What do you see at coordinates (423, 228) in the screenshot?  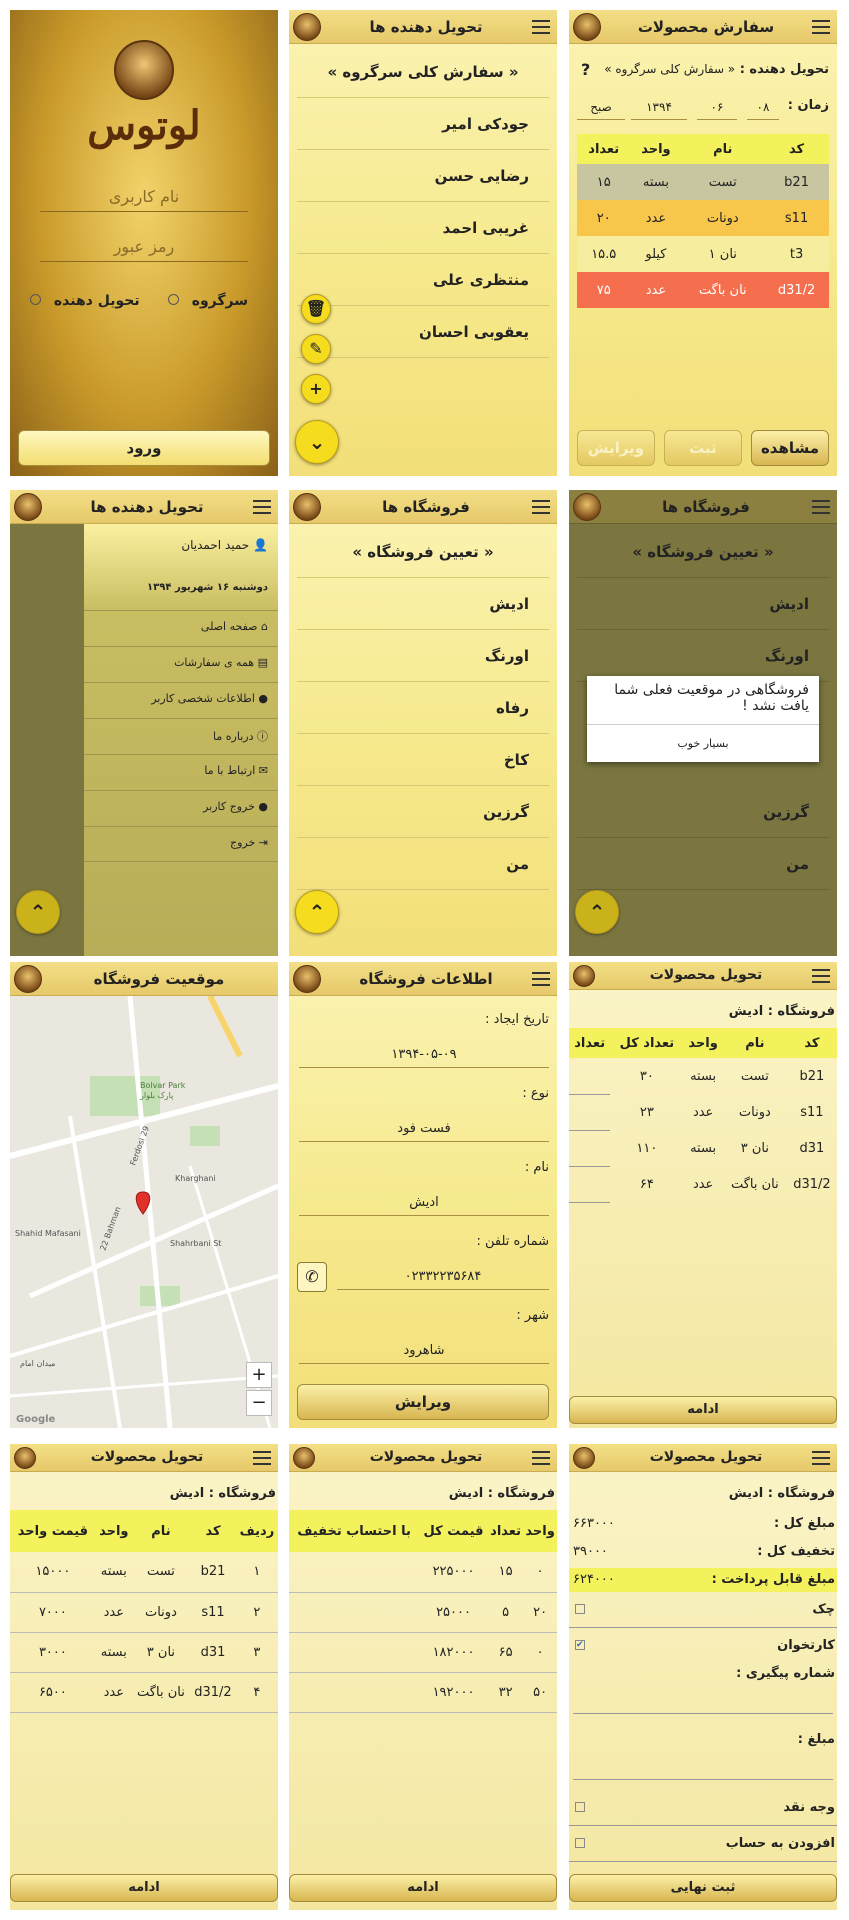 I see `list-item: غریبی احمد` at bounding box center [423, 228].